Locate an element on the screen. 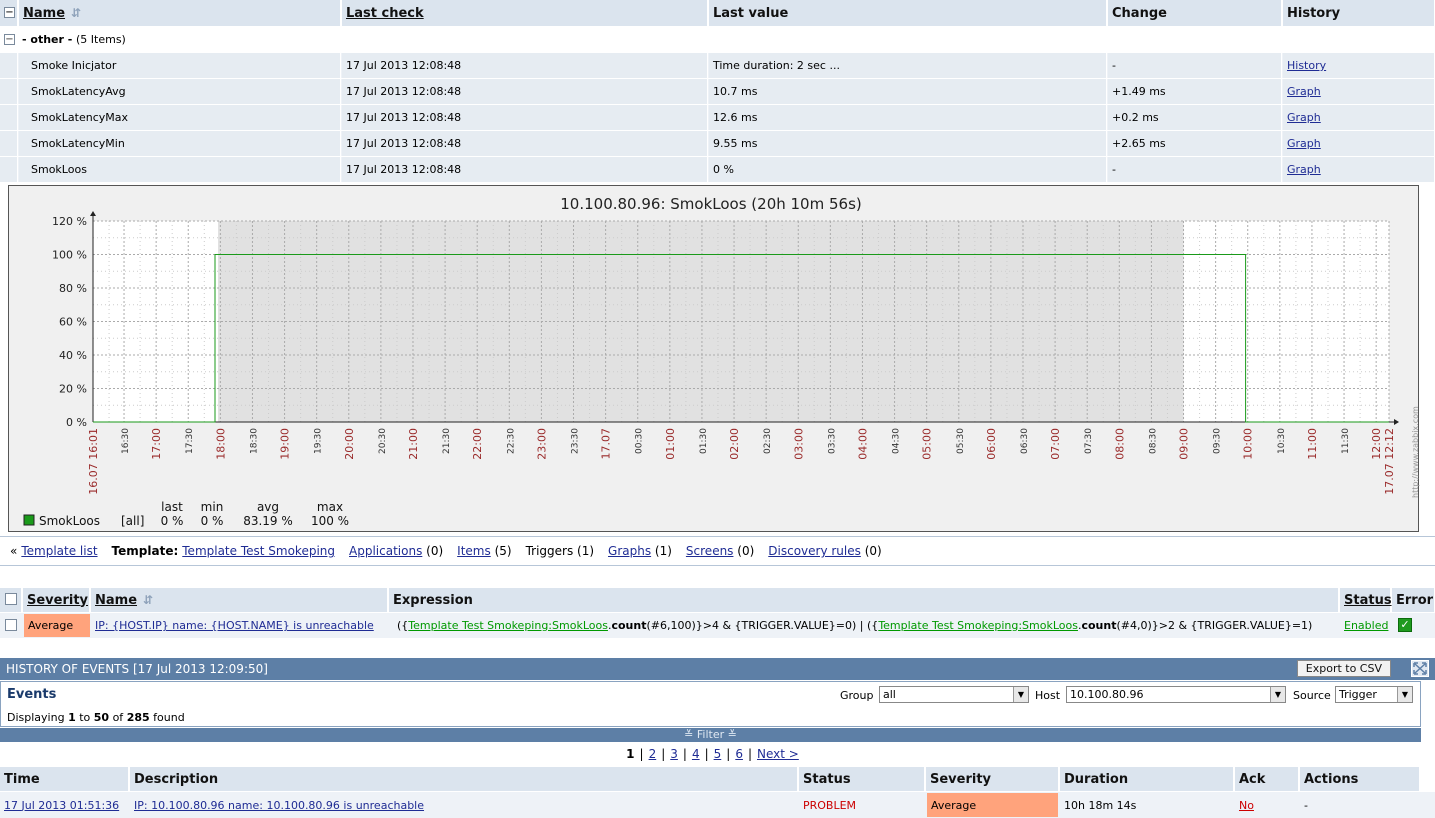 The image size is (1435, 818). x-tick-label: 17:00 is located at coordinates (156, 444).